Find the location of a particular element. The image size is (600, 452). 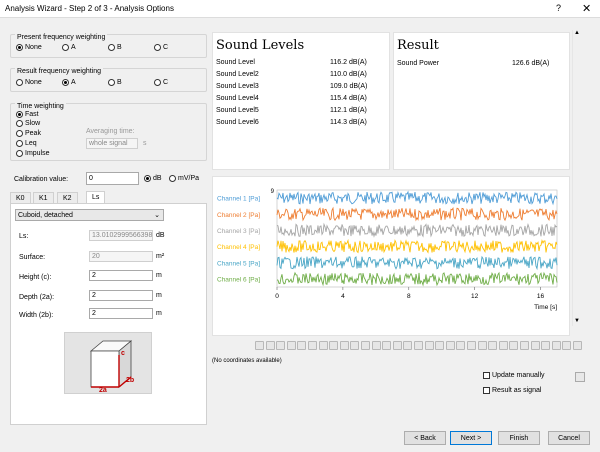

width-unit: m is located at coordinates (159, 313).